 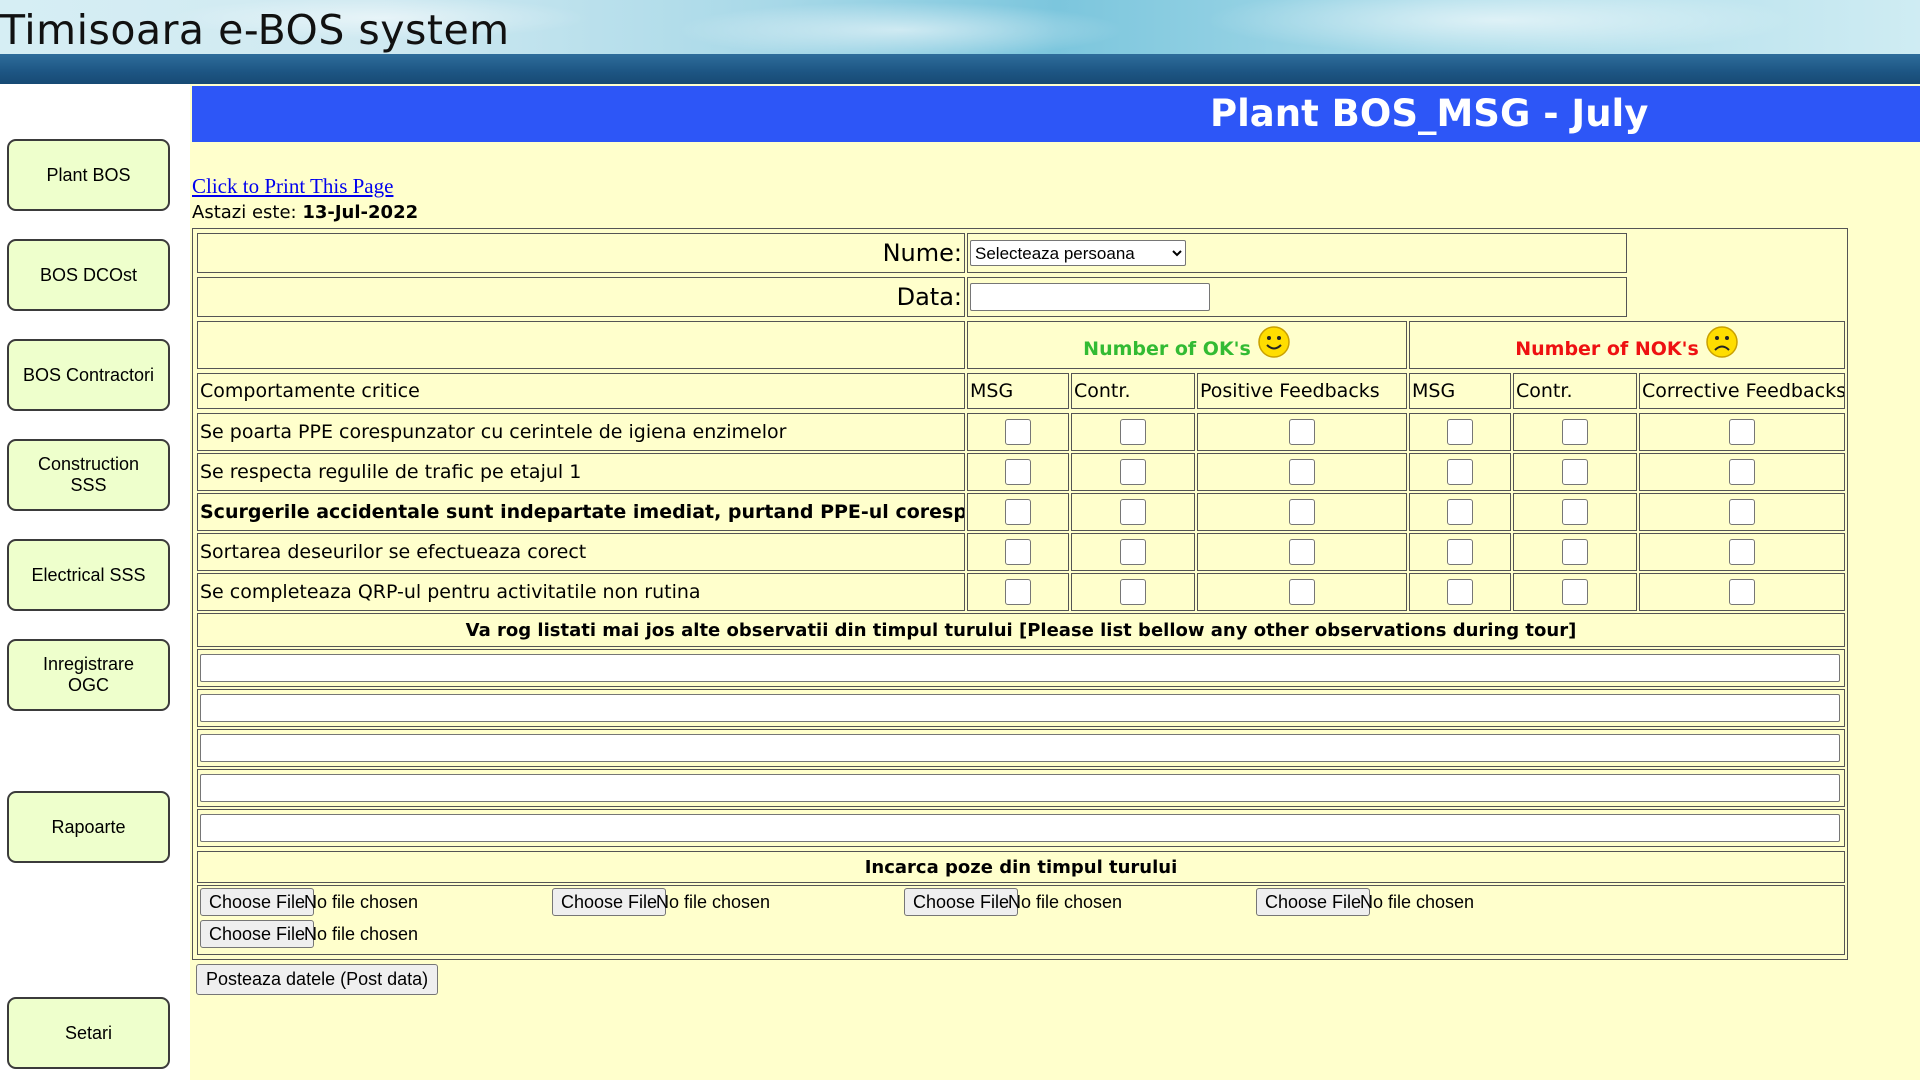 What do you see at coordinates (1742, 391) in the screenshot?
I see `col-corrective-feedbacks: Corrective Feedbacks` at bounding box center [1742, 391].